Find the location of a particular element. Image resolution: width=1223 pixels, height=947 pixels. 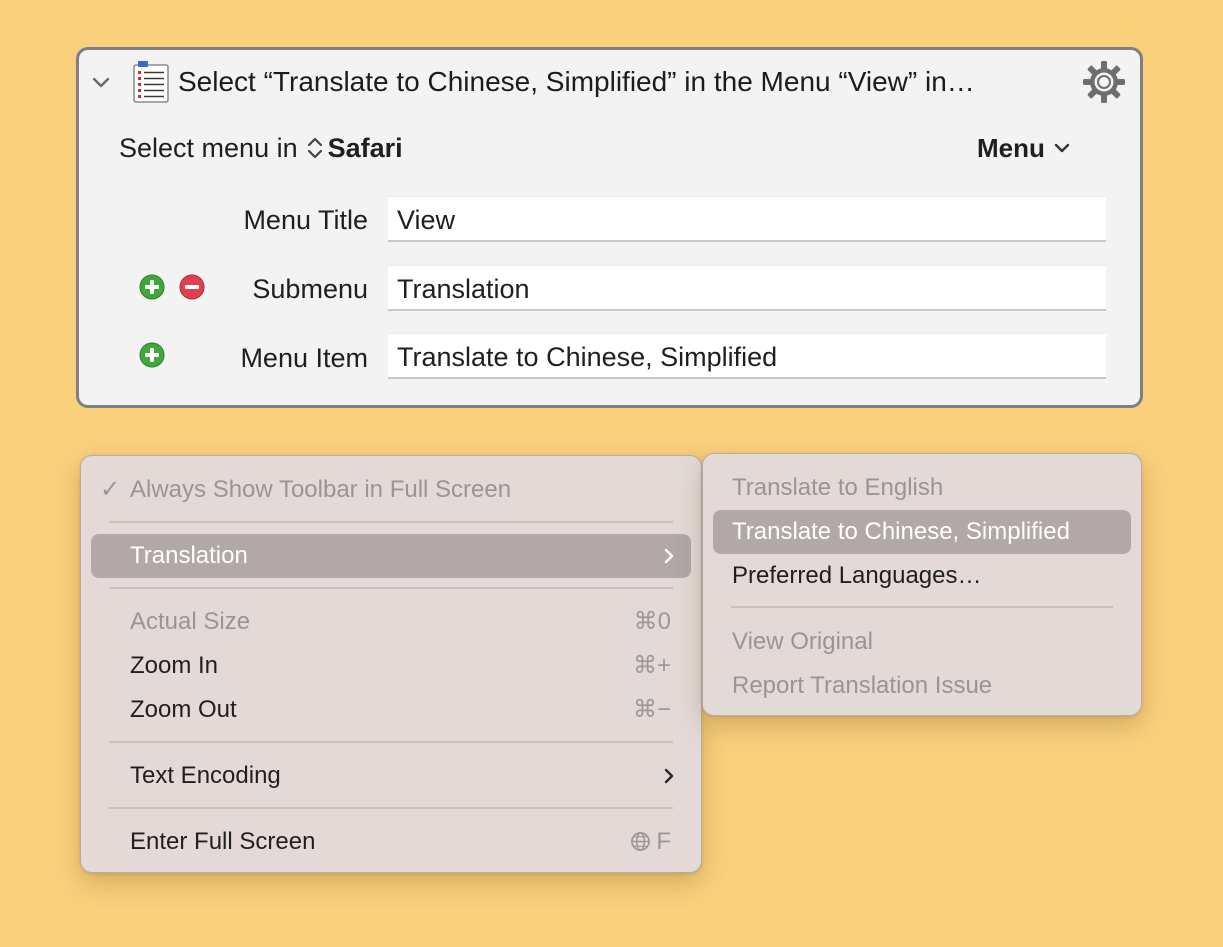

menu-item-translation: Translation is located at coordinates (391, 556).